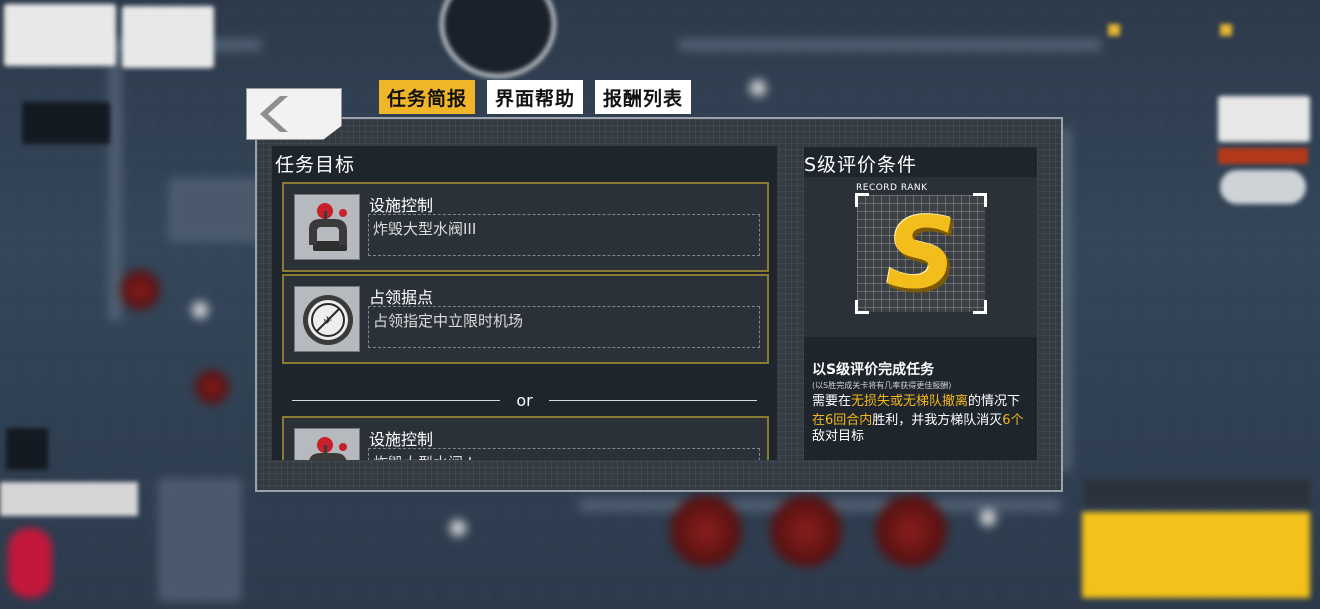 The width and height of the screenshot is (1320, 609). Describe the element at coordinates (832, 401) in the screenshot. I see `condition-text: 需要在` at that location.